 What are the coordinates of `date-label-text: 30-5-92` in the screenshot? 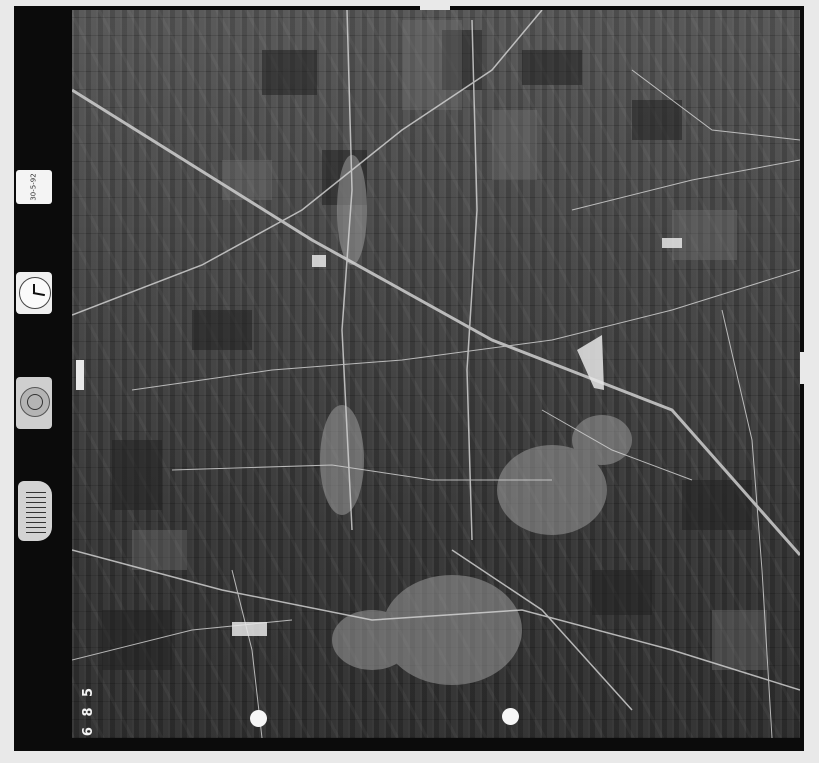 It's located at (33, 187).